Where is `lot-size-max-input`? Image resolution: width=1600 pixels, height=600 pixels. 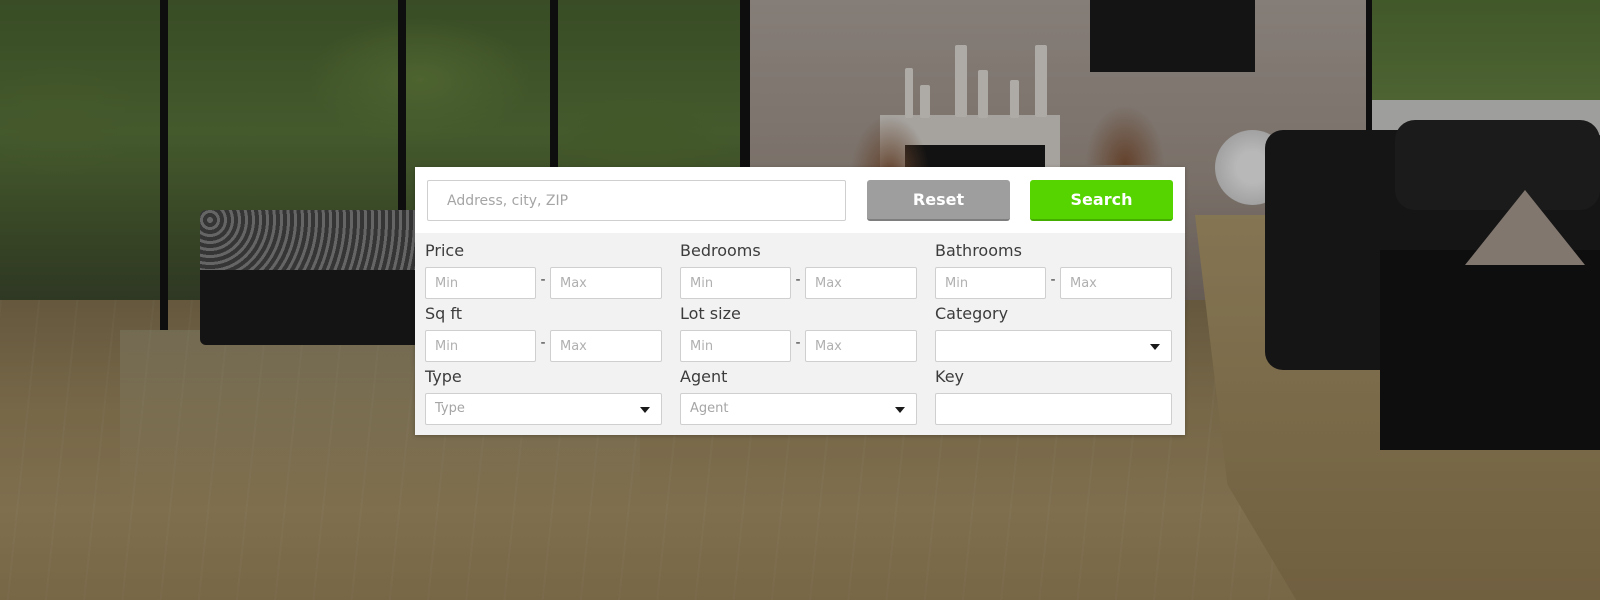
lot-size-max-input is located at coordinates (861, 346).